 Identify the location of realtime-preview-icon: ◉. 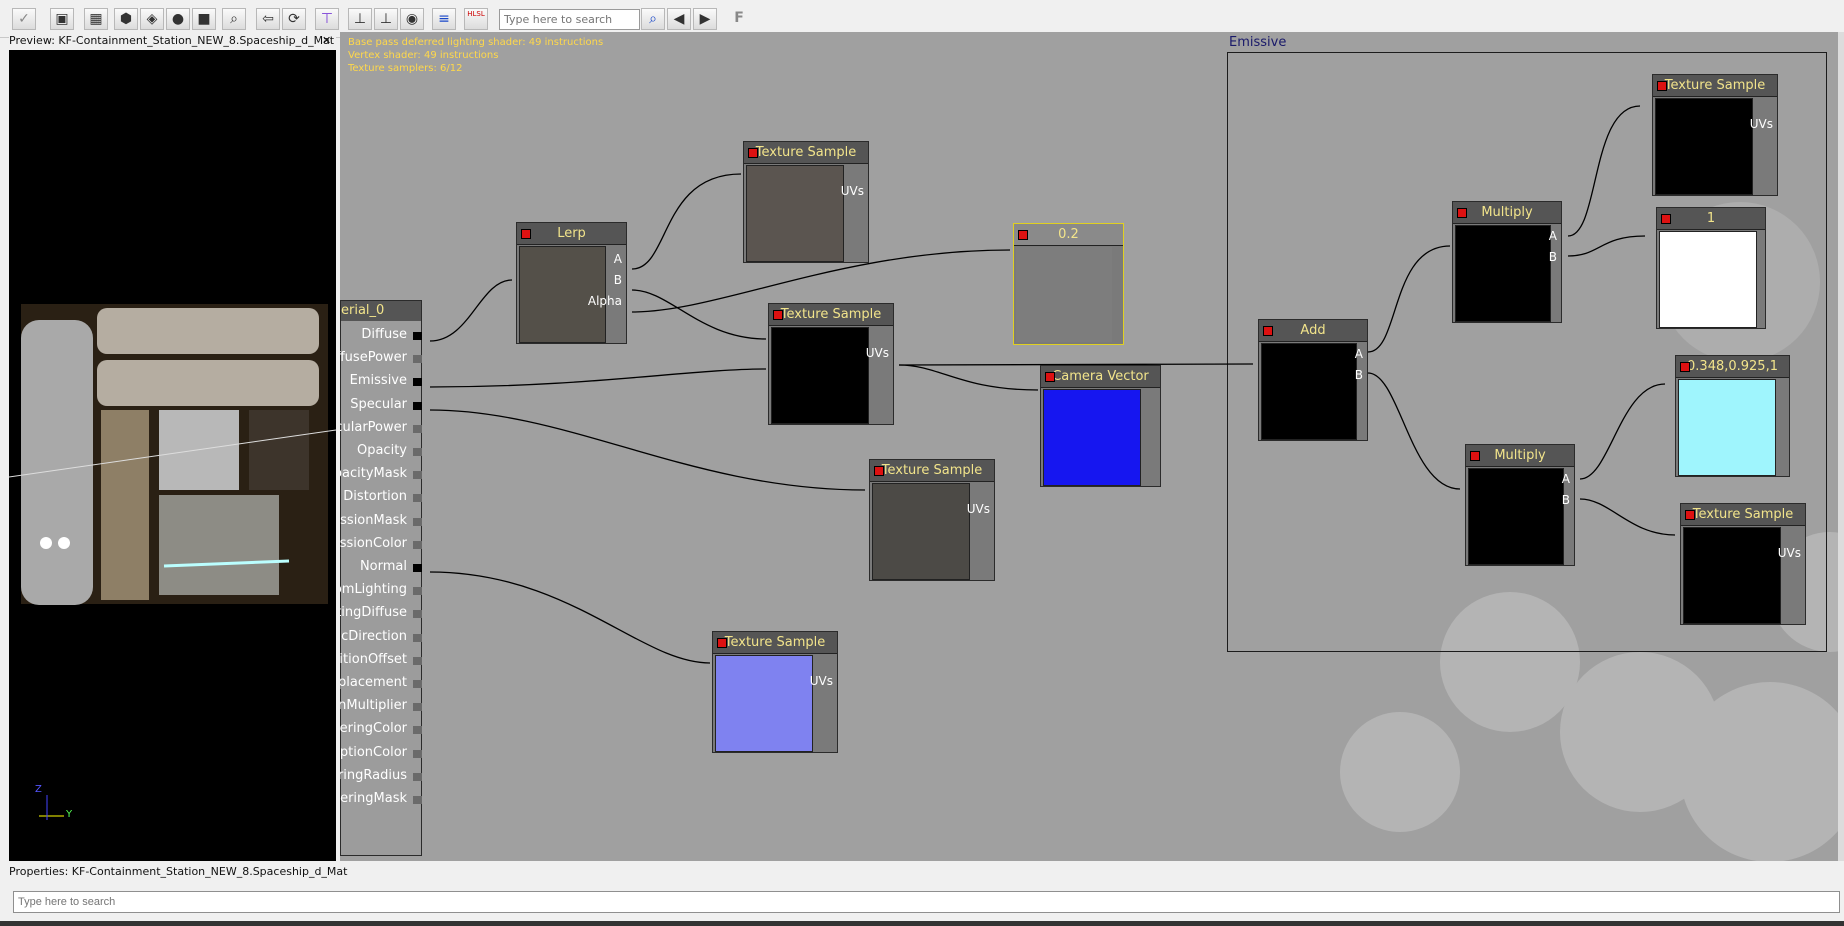
(412, 19).